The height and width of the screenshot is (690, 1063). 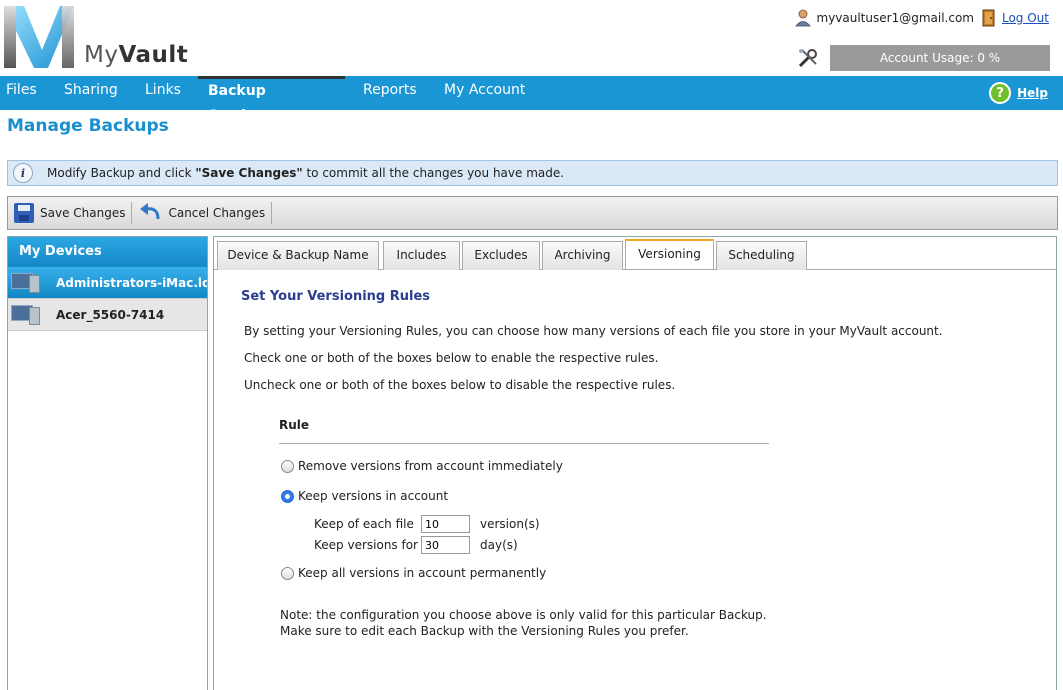 I want to click on rule-divider, so click(x=524, y=443).